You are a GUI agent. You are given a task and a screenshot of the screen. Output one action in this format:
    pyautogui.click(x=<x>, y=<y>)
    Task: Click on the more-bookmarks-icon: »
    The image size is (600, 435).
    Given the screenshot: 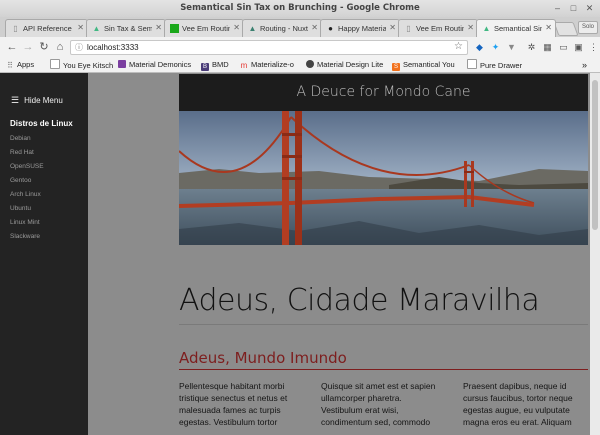 What is the action you would take?
    pyautogui.click(x=584, y=65)
    